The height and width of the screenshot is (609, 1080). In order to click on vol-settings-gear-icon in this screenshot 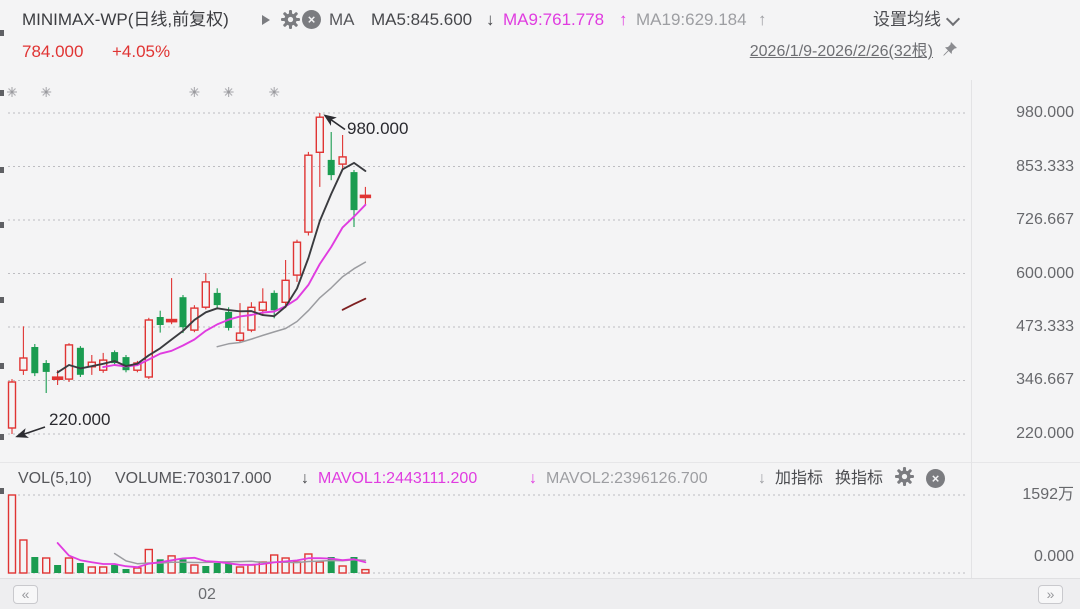, I will do `click(904, 479)`.